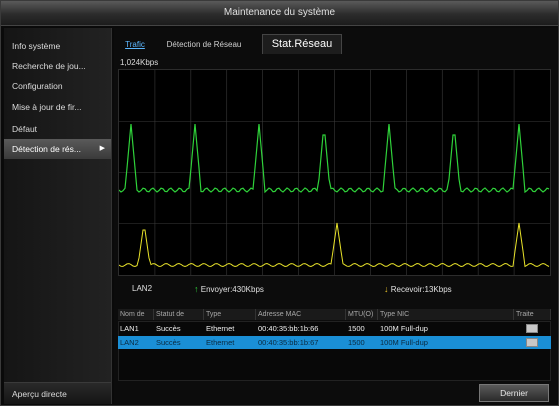  What do you see at coordinates (514, 393) in the screenshot?
I see `back-button: Dernier` at bounding box center [514, 393].